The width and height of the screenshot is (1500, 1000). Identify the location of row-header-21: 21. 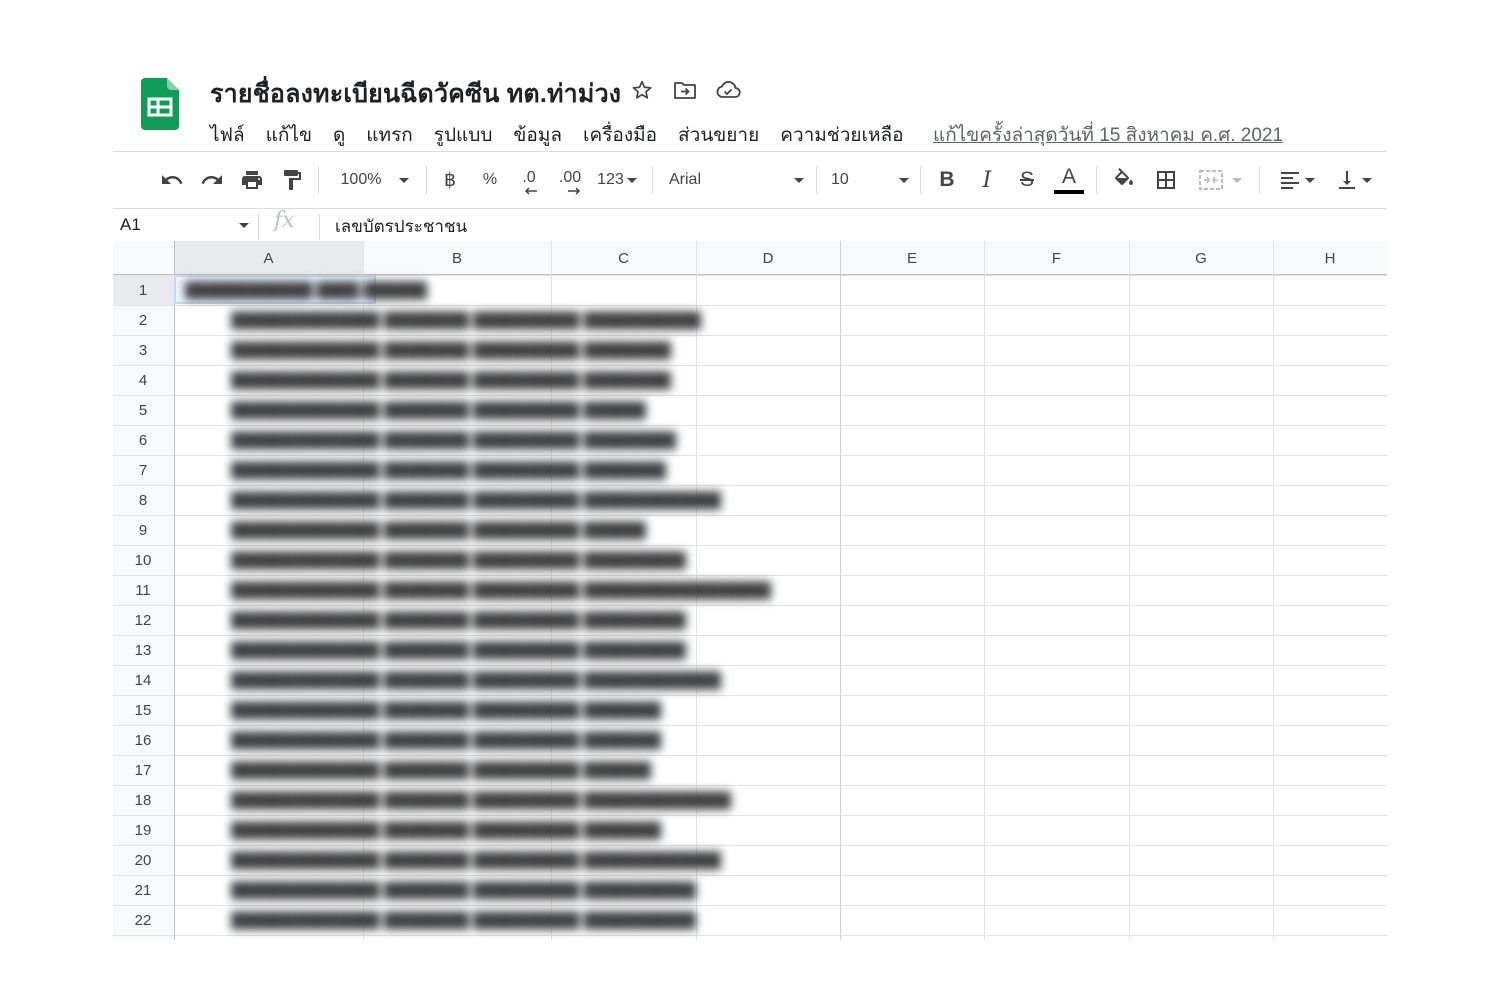
(143, 890).